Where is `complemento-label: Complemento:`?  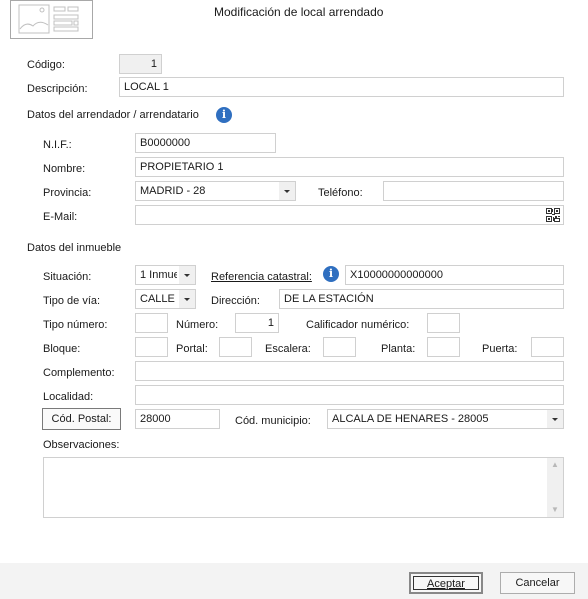
complemento-label: Complemento: is located at coordinates (79, 373).